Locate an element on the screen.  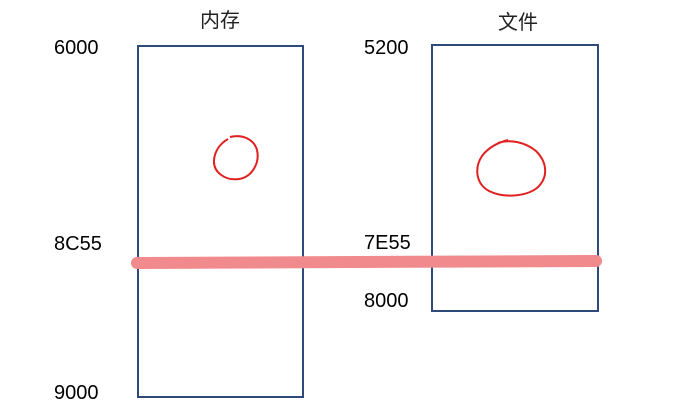
file-circle-mark is located at coordinates (511, 168).